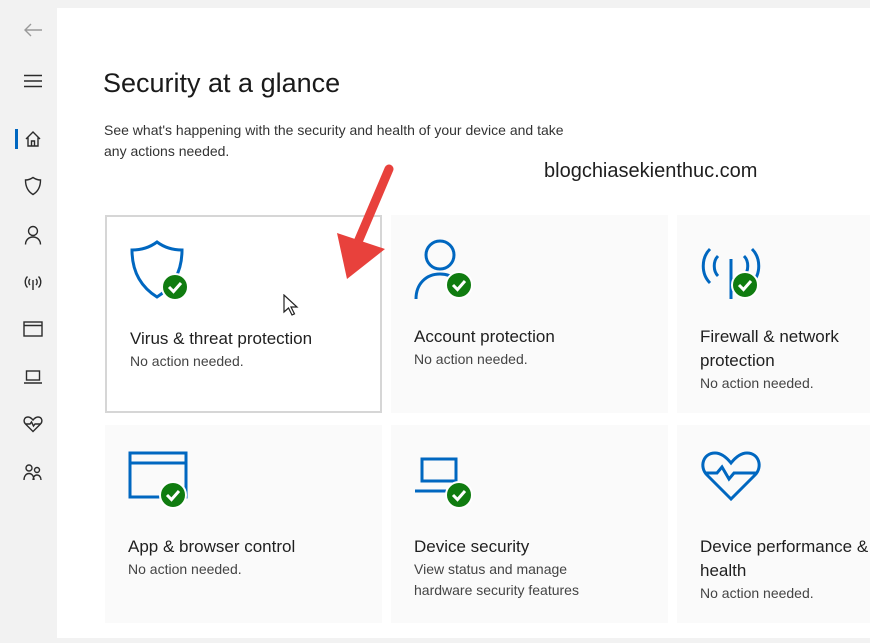  I want to click on sidebar-item-device-security, so click(33, 377).